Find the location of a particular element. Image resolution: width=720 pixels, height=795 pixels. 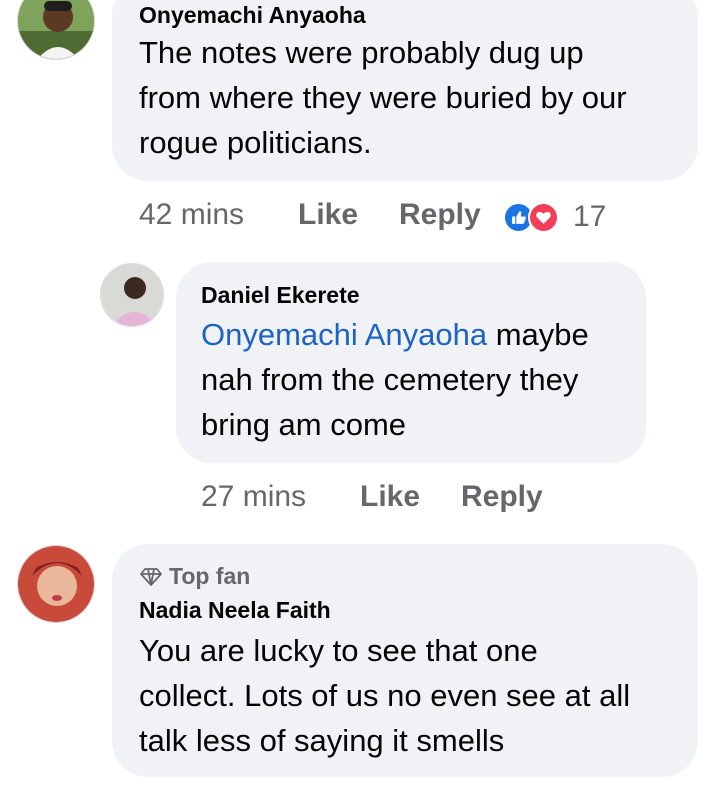

comment-line: bring am come is located at coordinates (304, 424).